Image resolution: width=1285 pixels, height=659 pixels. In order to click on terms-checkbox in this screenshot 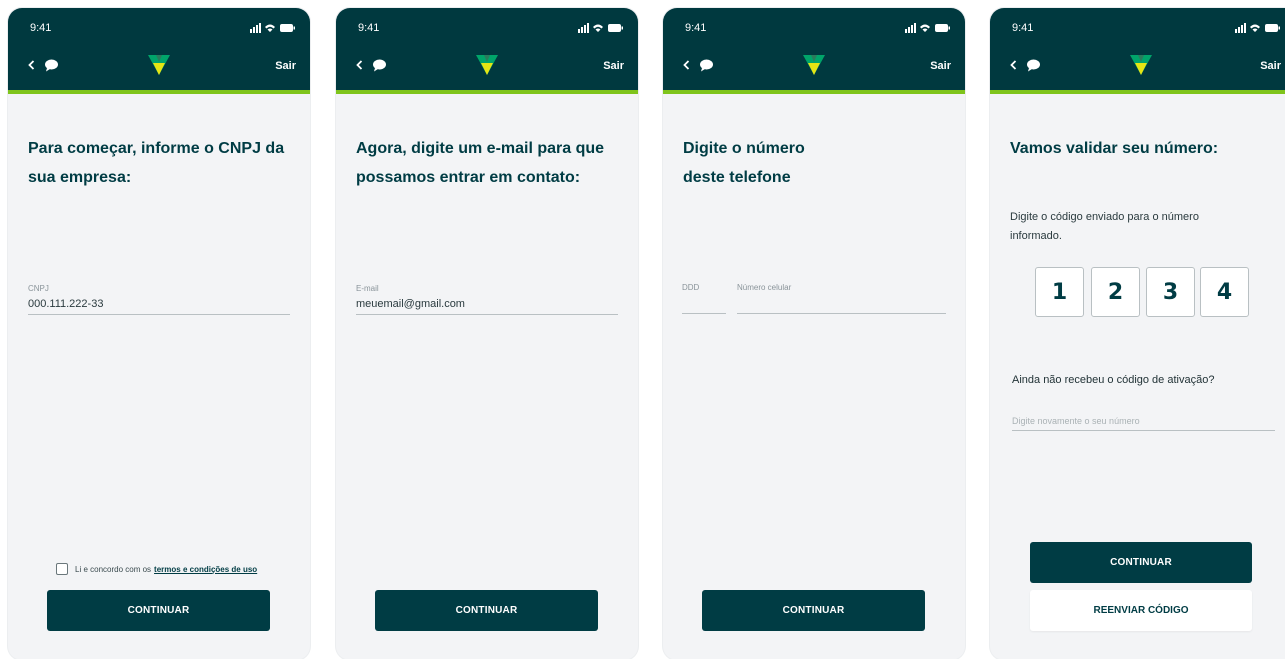, I will do `click(62, 569)`.